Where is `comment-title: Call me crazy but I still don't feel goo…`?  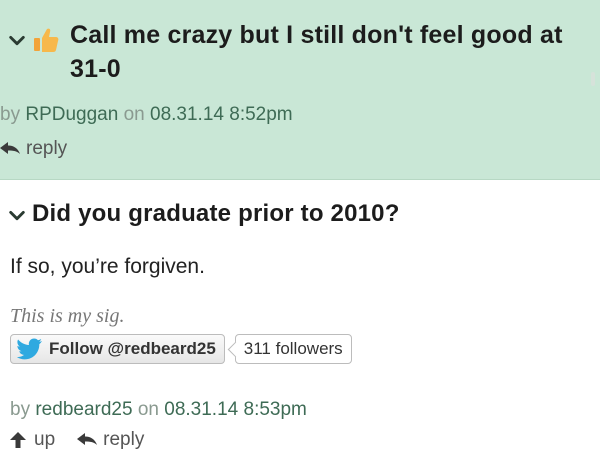 comment-title: Call me crazy but I still don't feel goo… is located at coordinates (324, 52).